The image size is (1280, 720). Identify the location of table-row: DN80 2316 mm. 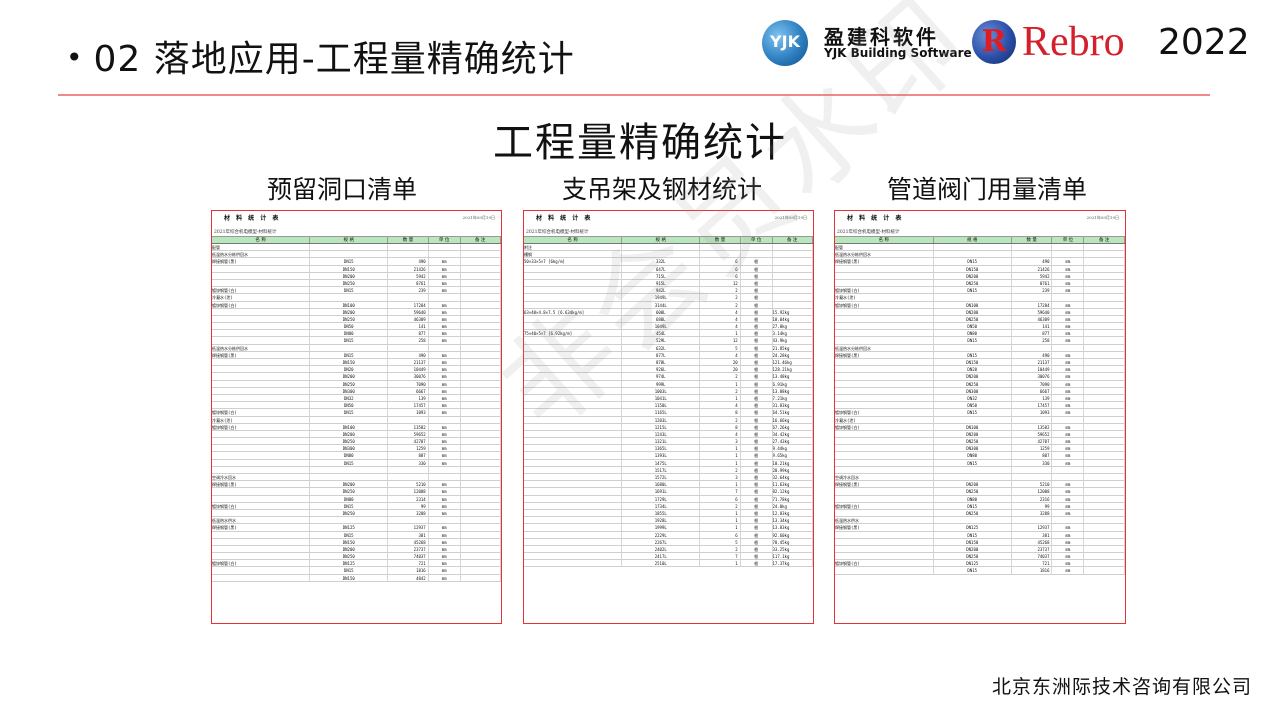
(980, 499).